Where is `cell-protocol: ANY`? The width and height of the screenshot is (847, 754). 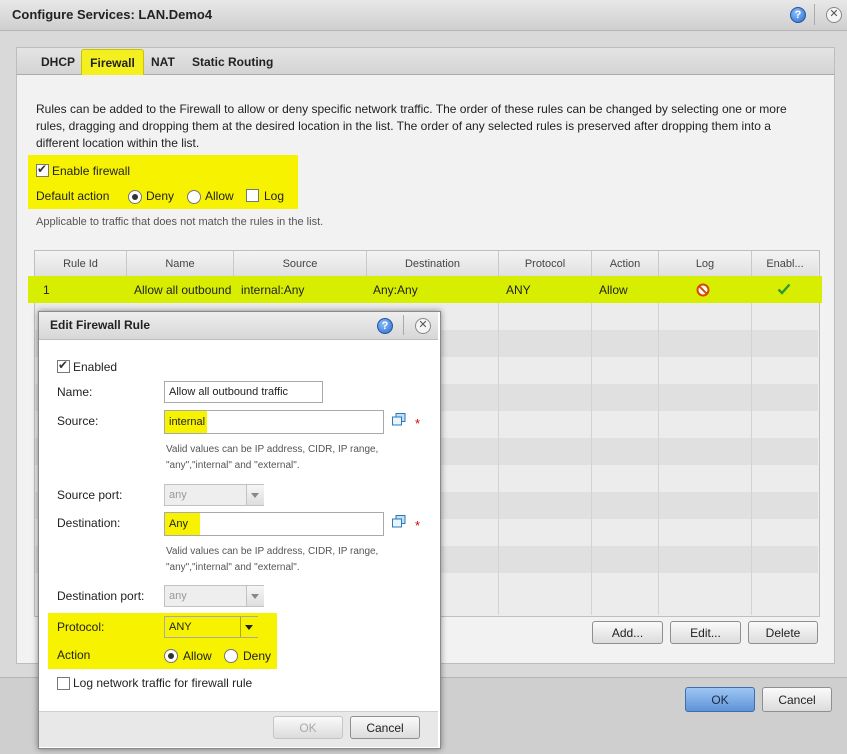 cell-protocol: ANY is located at coordinates (518, 290).